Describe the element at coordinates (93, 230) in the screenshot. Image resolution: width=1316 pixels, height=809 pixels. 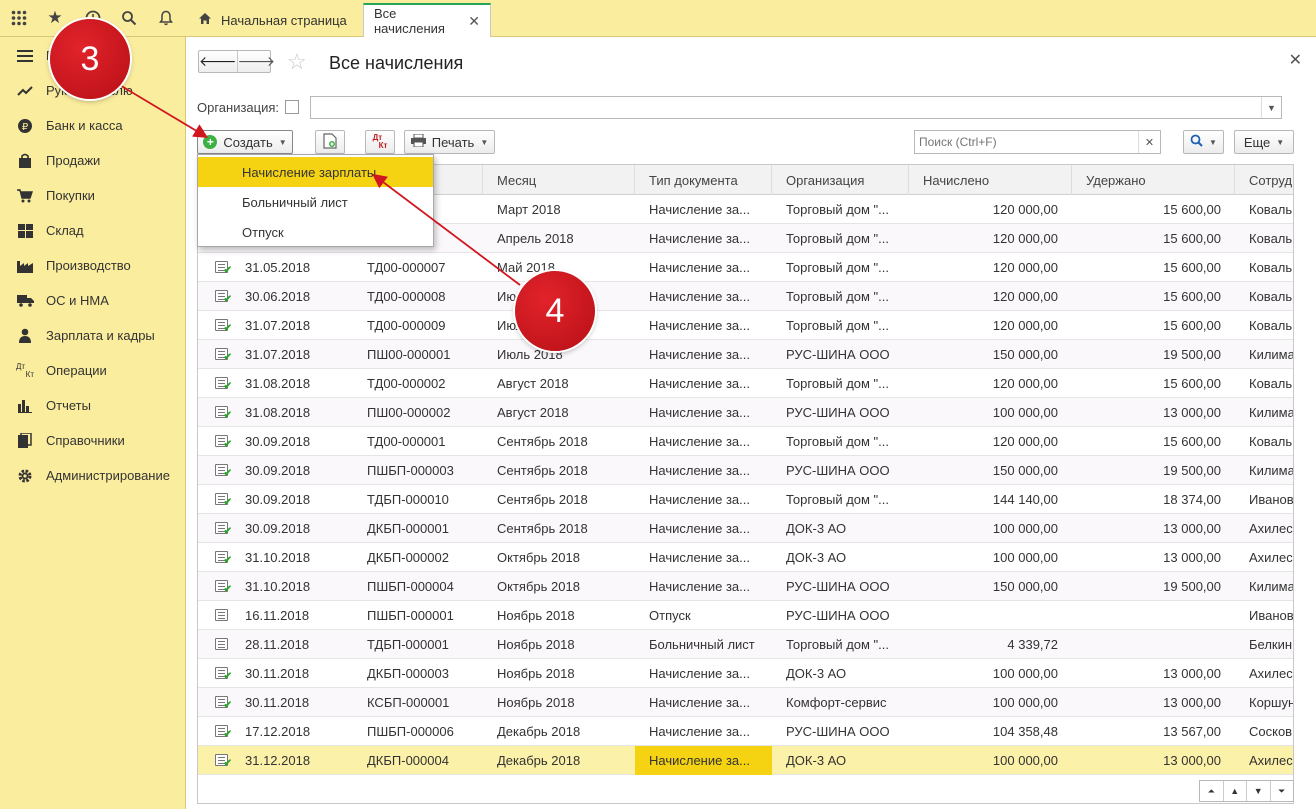
I see `sidebar-item-warehouse: Склад` at that location.